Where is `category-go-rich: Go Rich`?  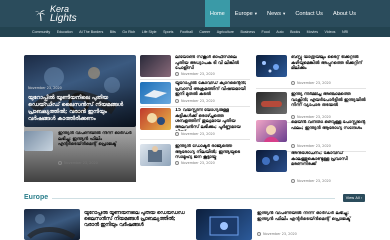
category-go-rich: Go Rich is located at coordinates (128, 32).